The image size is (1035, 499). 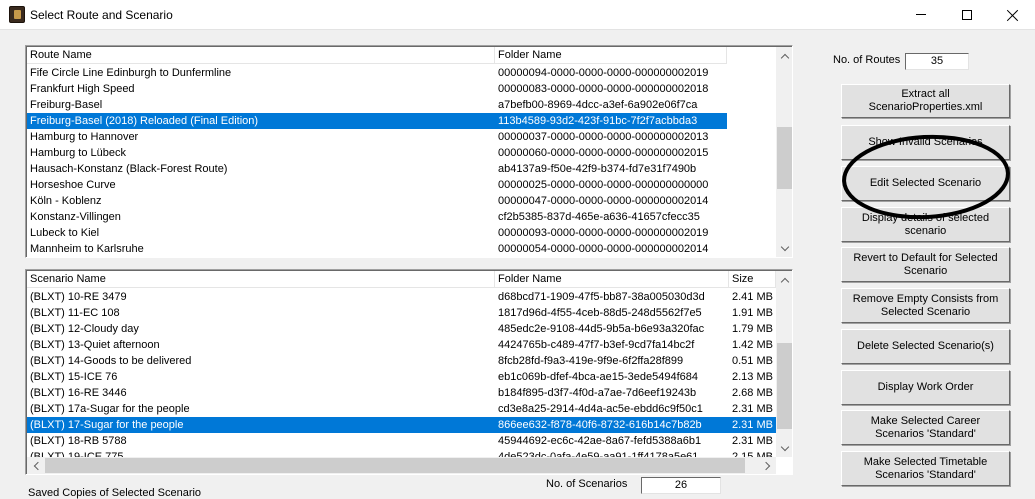 What do you see at coordinates (66, 105) in the screenshot?
I see `cell-name: Freiburg-Basel` at bounding box center [66, 105].